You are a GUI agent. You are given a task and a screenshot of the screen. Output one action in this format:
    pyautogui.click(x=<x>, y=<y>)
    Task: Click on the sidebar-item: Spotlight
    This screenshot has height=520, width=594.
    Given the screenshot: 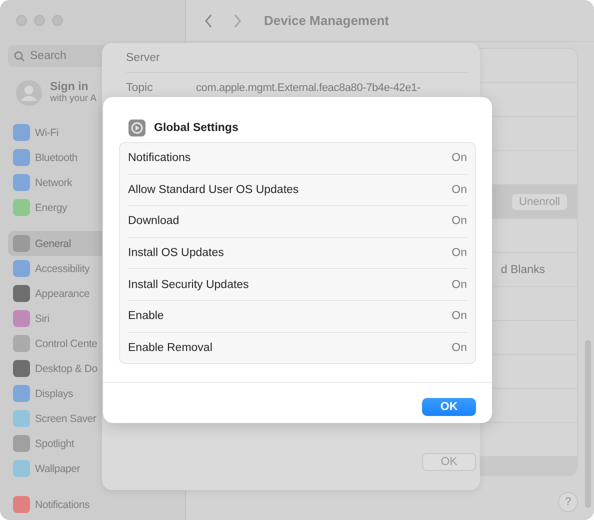 What is the action you would take?
    pyautogui.click(x=96, y=443)
    